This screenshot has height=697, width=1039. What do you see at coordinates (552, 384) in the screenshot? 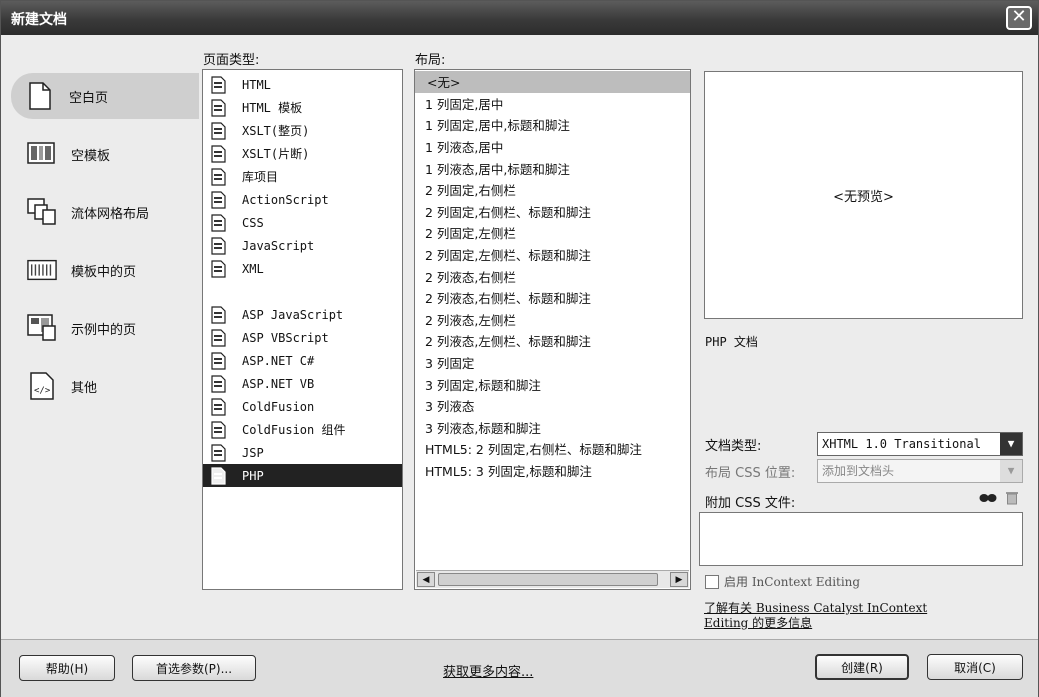
I see `layout-item: 3 列固定,标题和脚注` at bounding box center [552, 384].